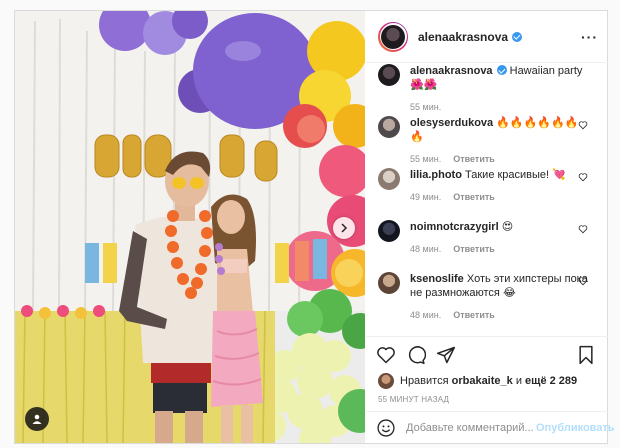  I want to click on more-horizontal-icon: ···, so click(589, 36).